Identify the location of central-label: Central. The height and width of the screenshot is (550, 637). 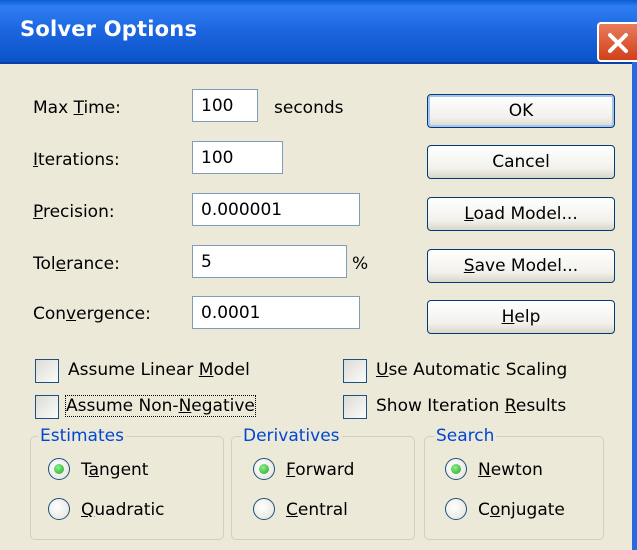
(317, 510).